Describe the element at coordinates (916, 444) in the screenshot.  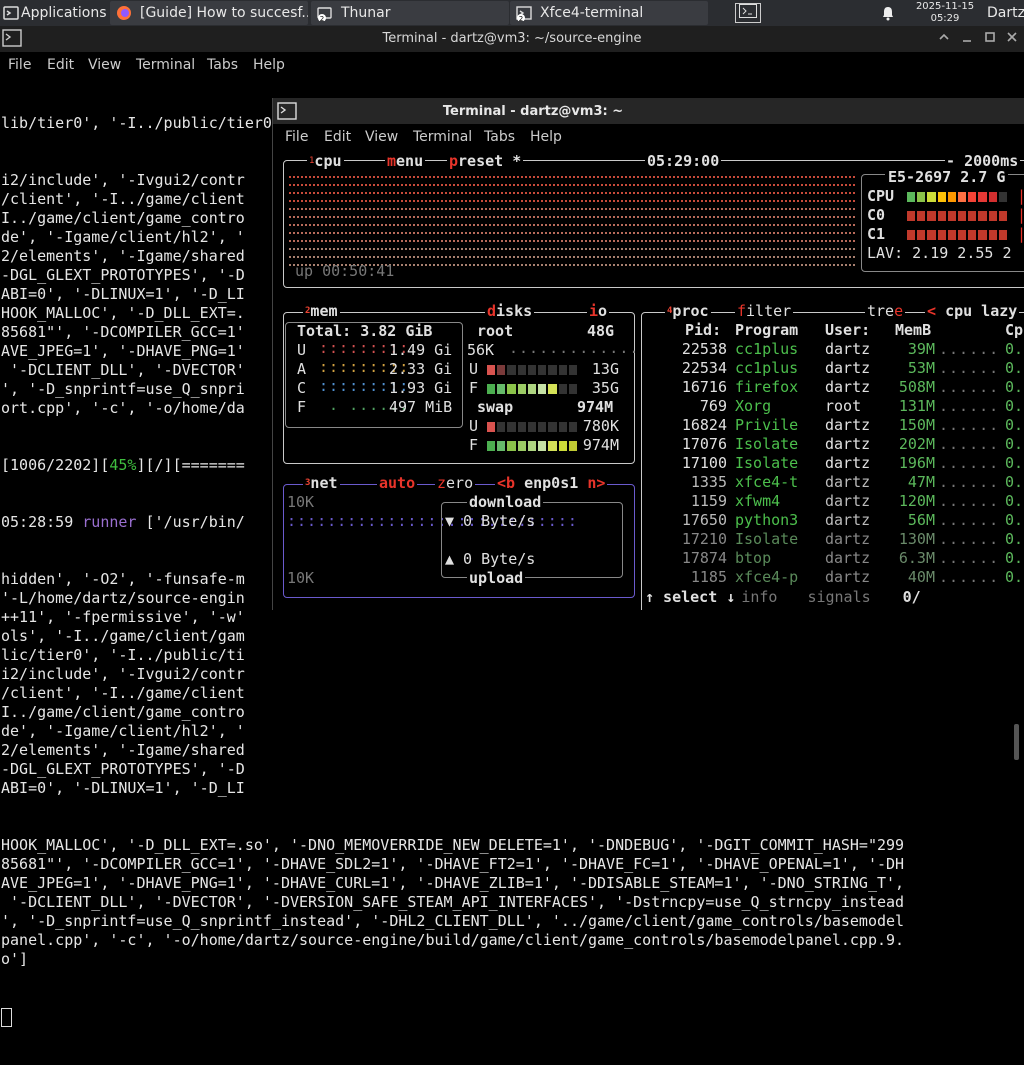
I see `process-mem: 202M` at that location.